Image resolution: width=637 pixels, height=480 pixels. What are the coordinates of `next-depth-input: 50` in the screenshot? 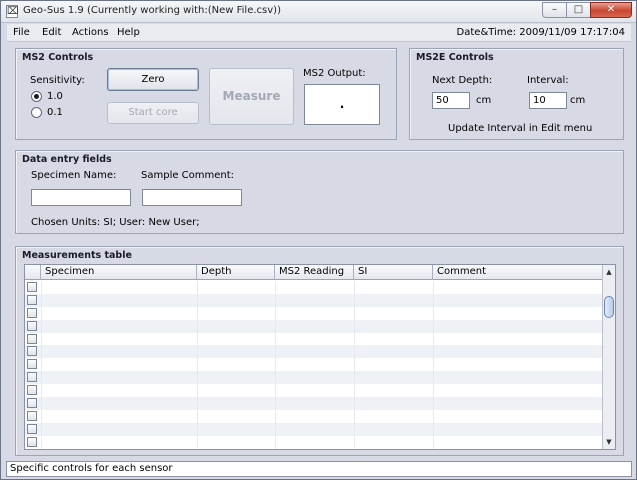 It's located at (451, 100).